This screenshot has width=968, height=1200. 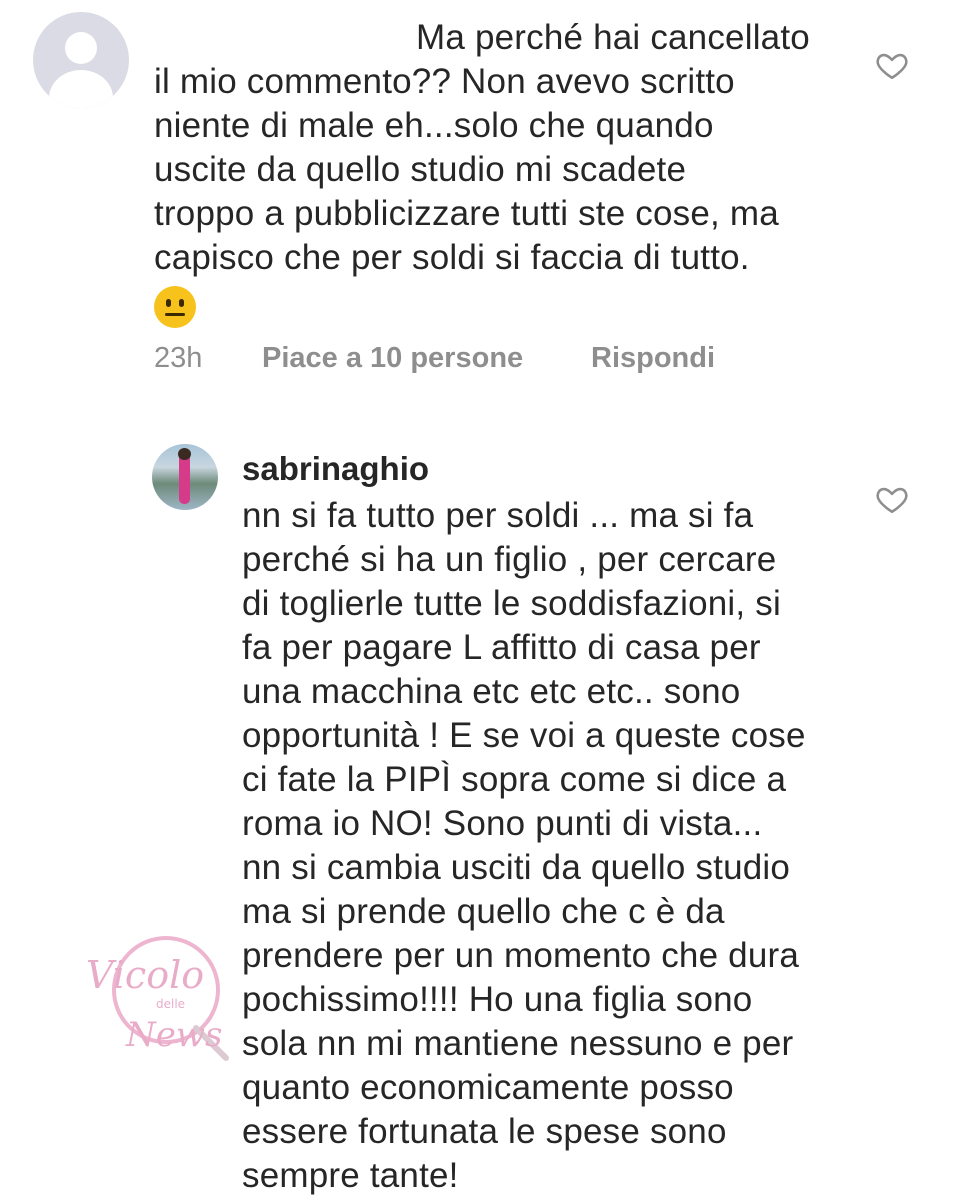 I want to click on comment-line: quanto economicamente posso, so click(x=488, y=1087).